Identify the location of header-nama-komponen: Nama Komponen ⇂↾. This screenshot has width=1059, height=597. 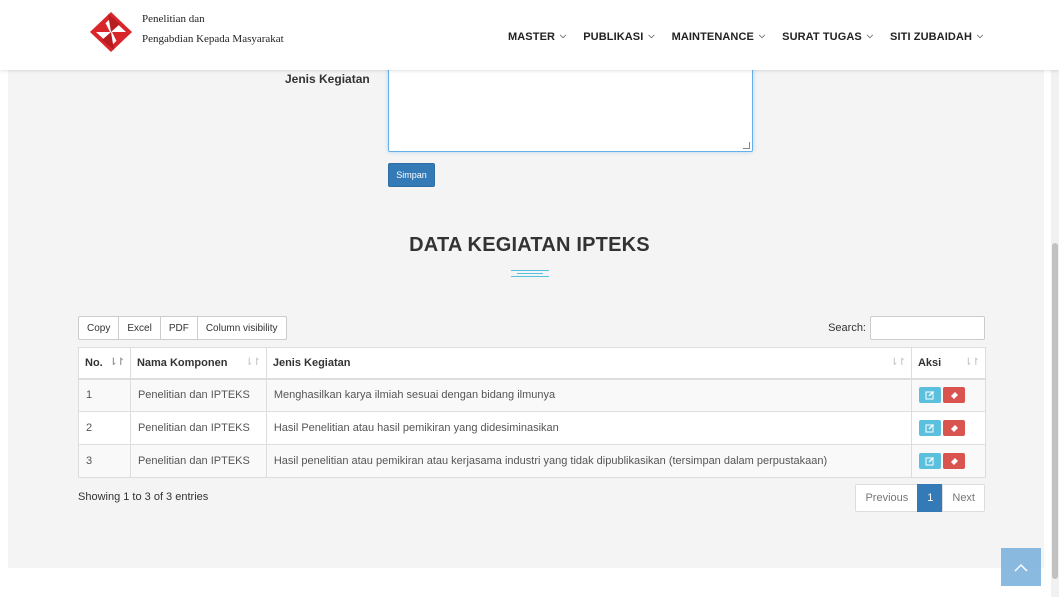
(198, 363).